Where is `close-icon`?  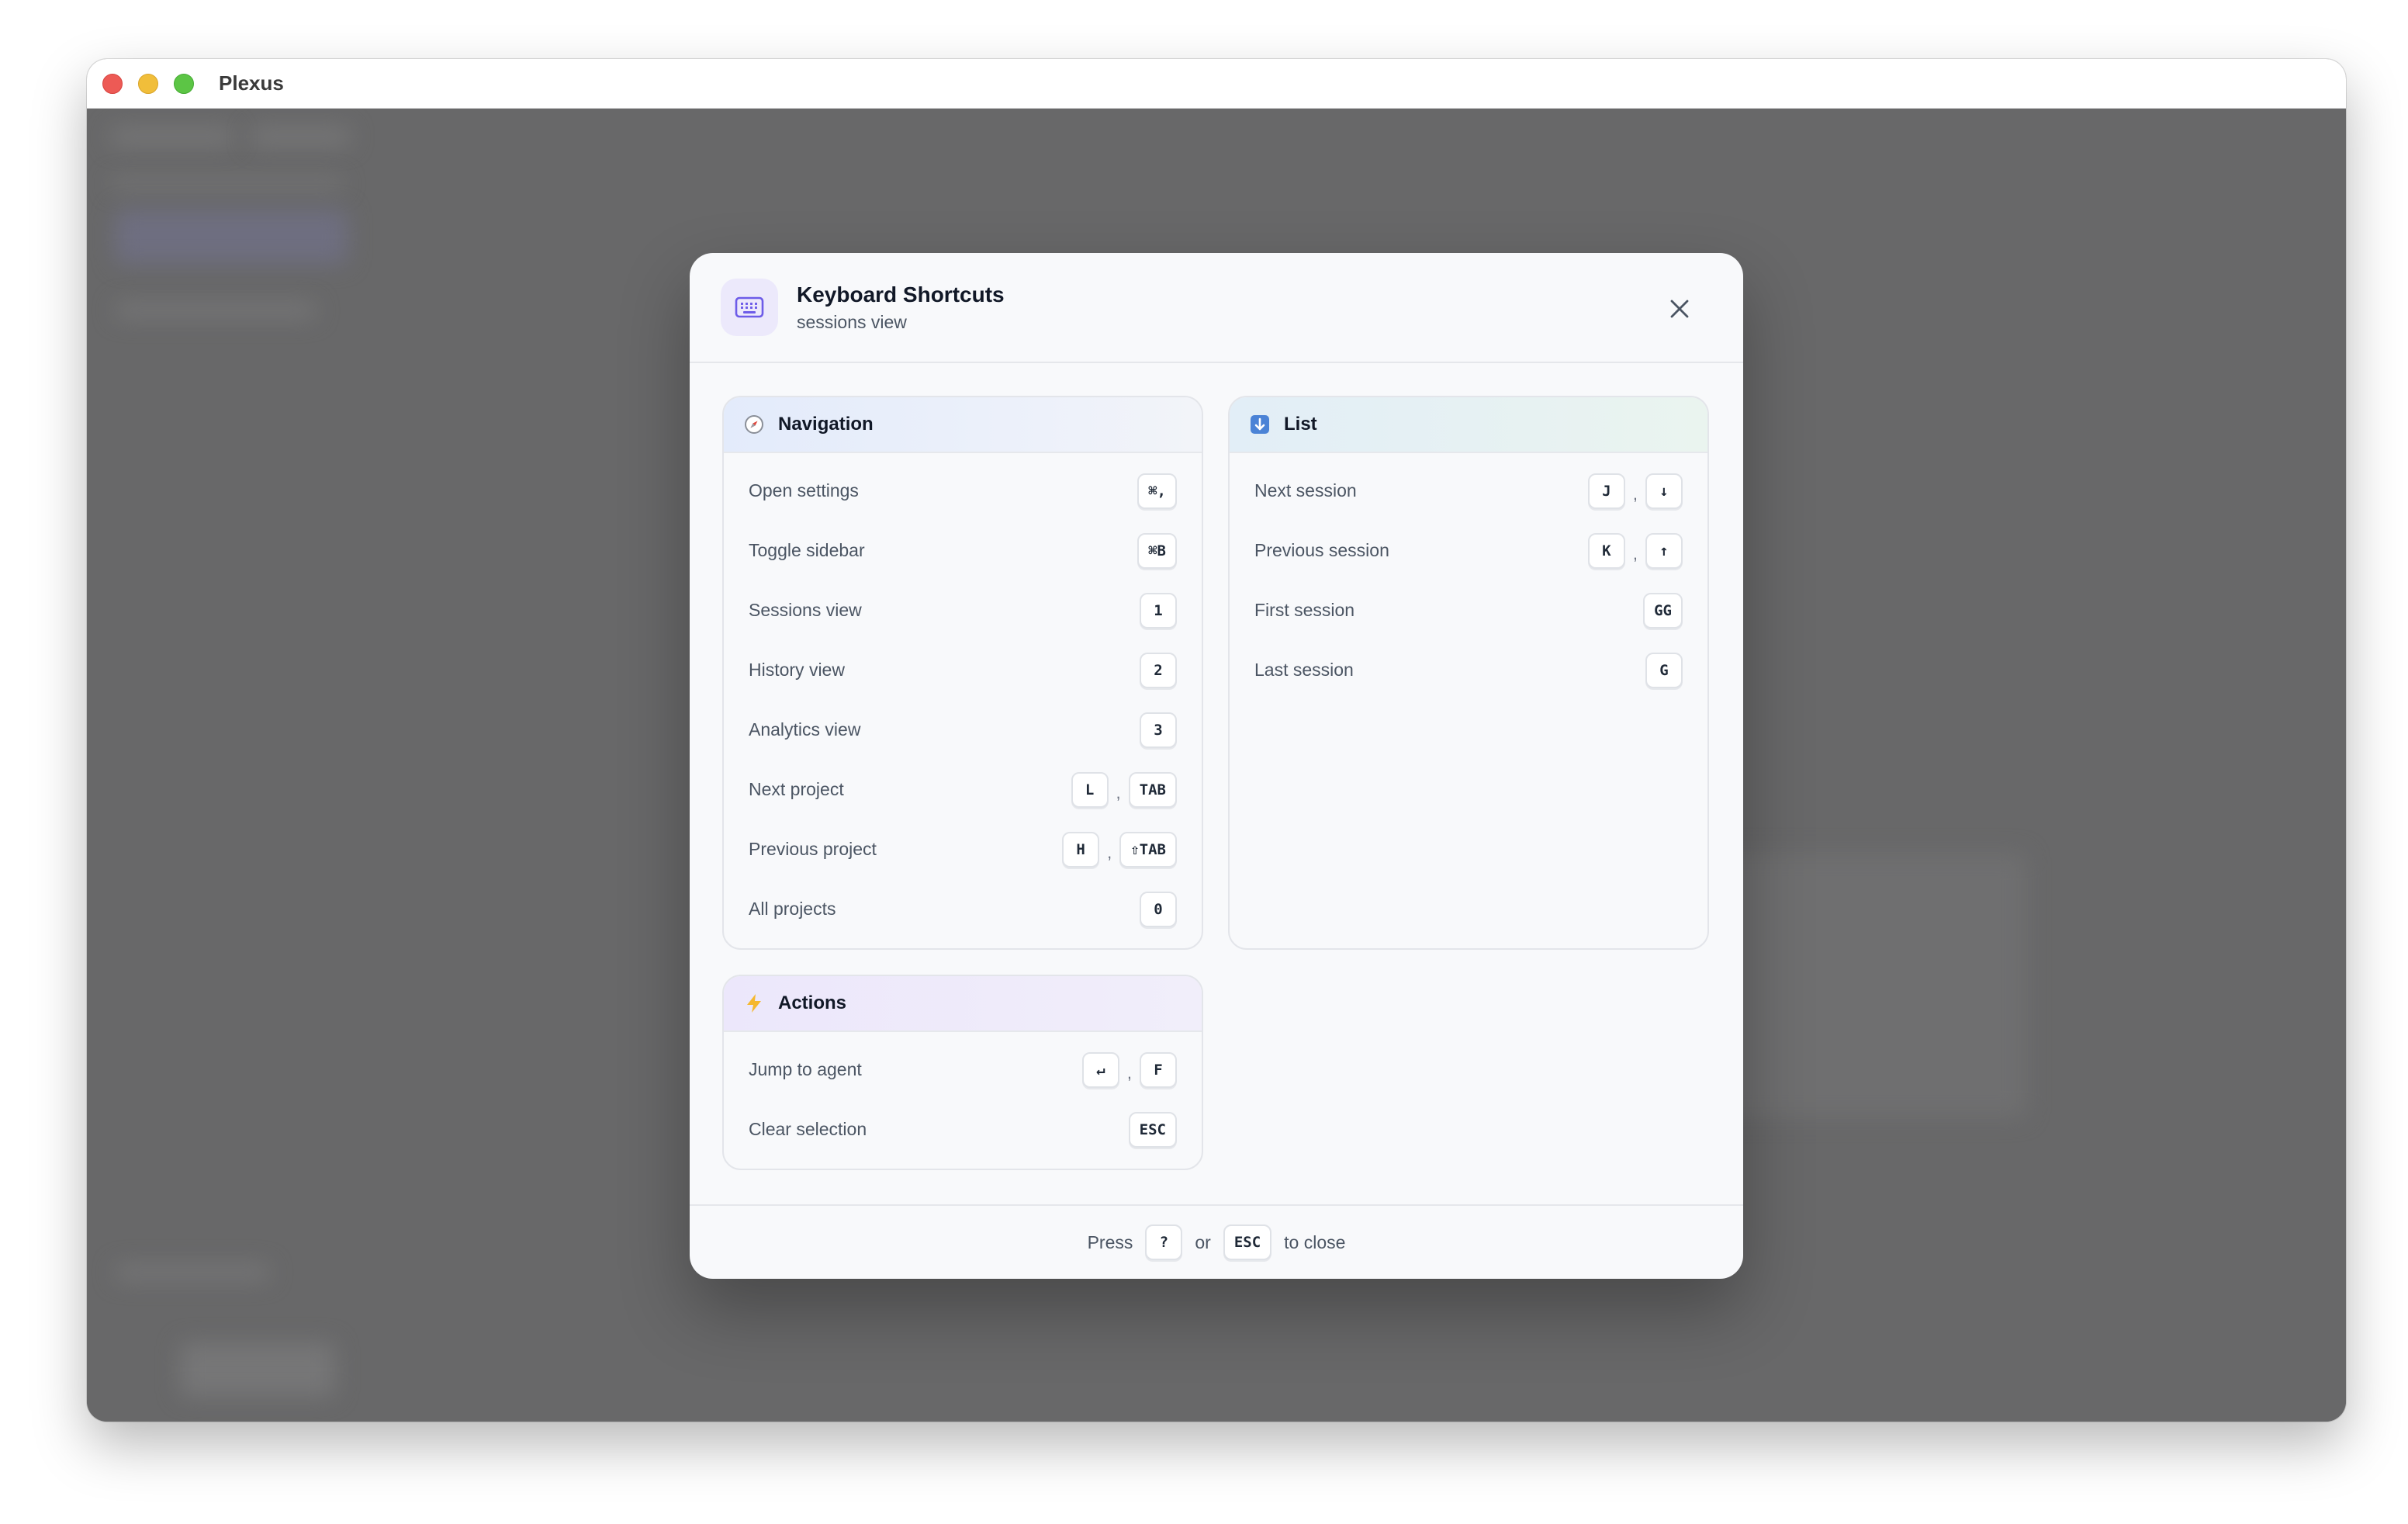
close-icon is located at coordinates (1679, 309).